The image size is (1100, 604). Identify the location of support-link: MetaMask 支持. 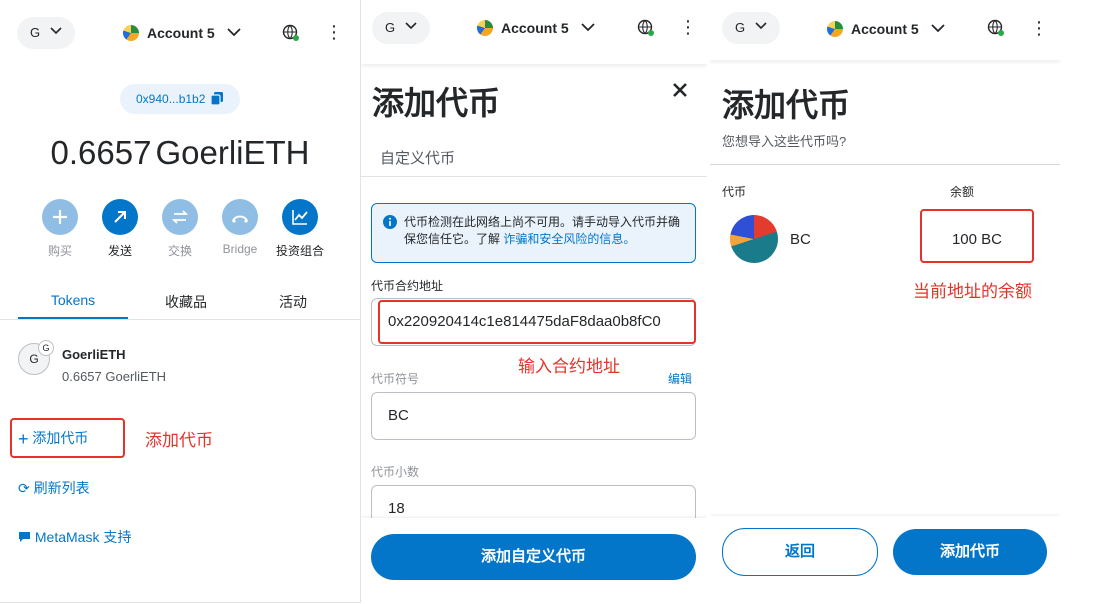
(74, 537).